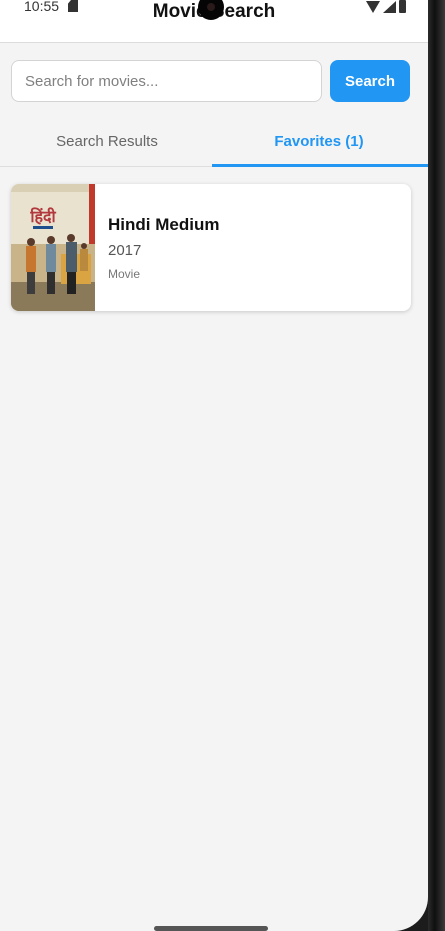 The image size is (445, 931). What do you see at coordinates (370, 81) in the screenshot?
I see `search-button: Search` at bounding box center [370, 81].